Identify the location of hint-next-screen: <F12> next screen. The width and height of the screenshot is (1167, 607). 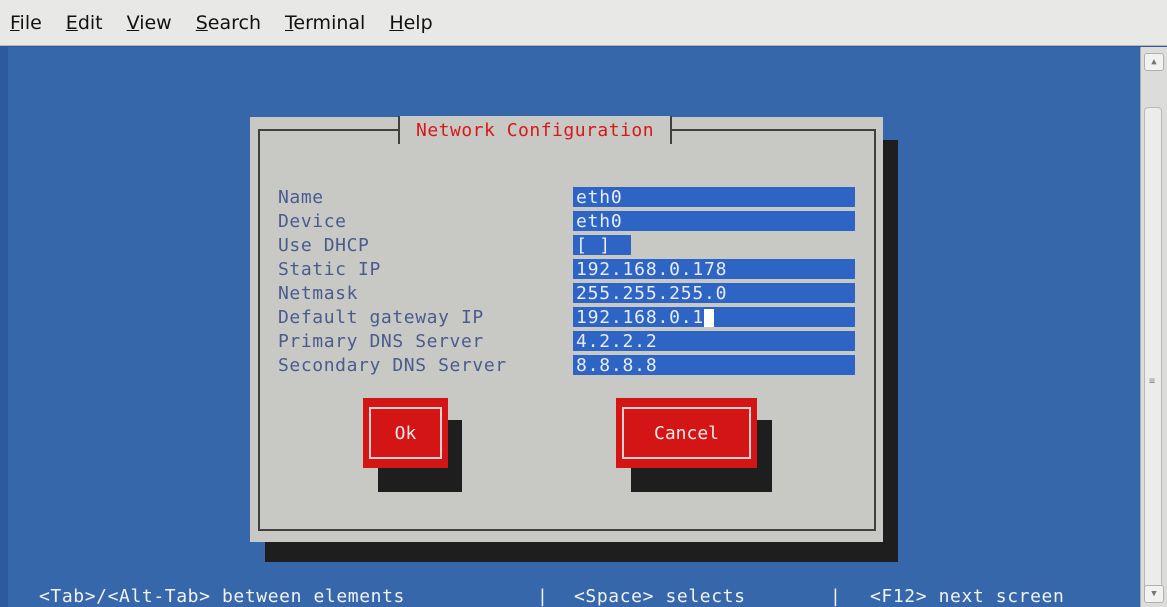
(967, 596).